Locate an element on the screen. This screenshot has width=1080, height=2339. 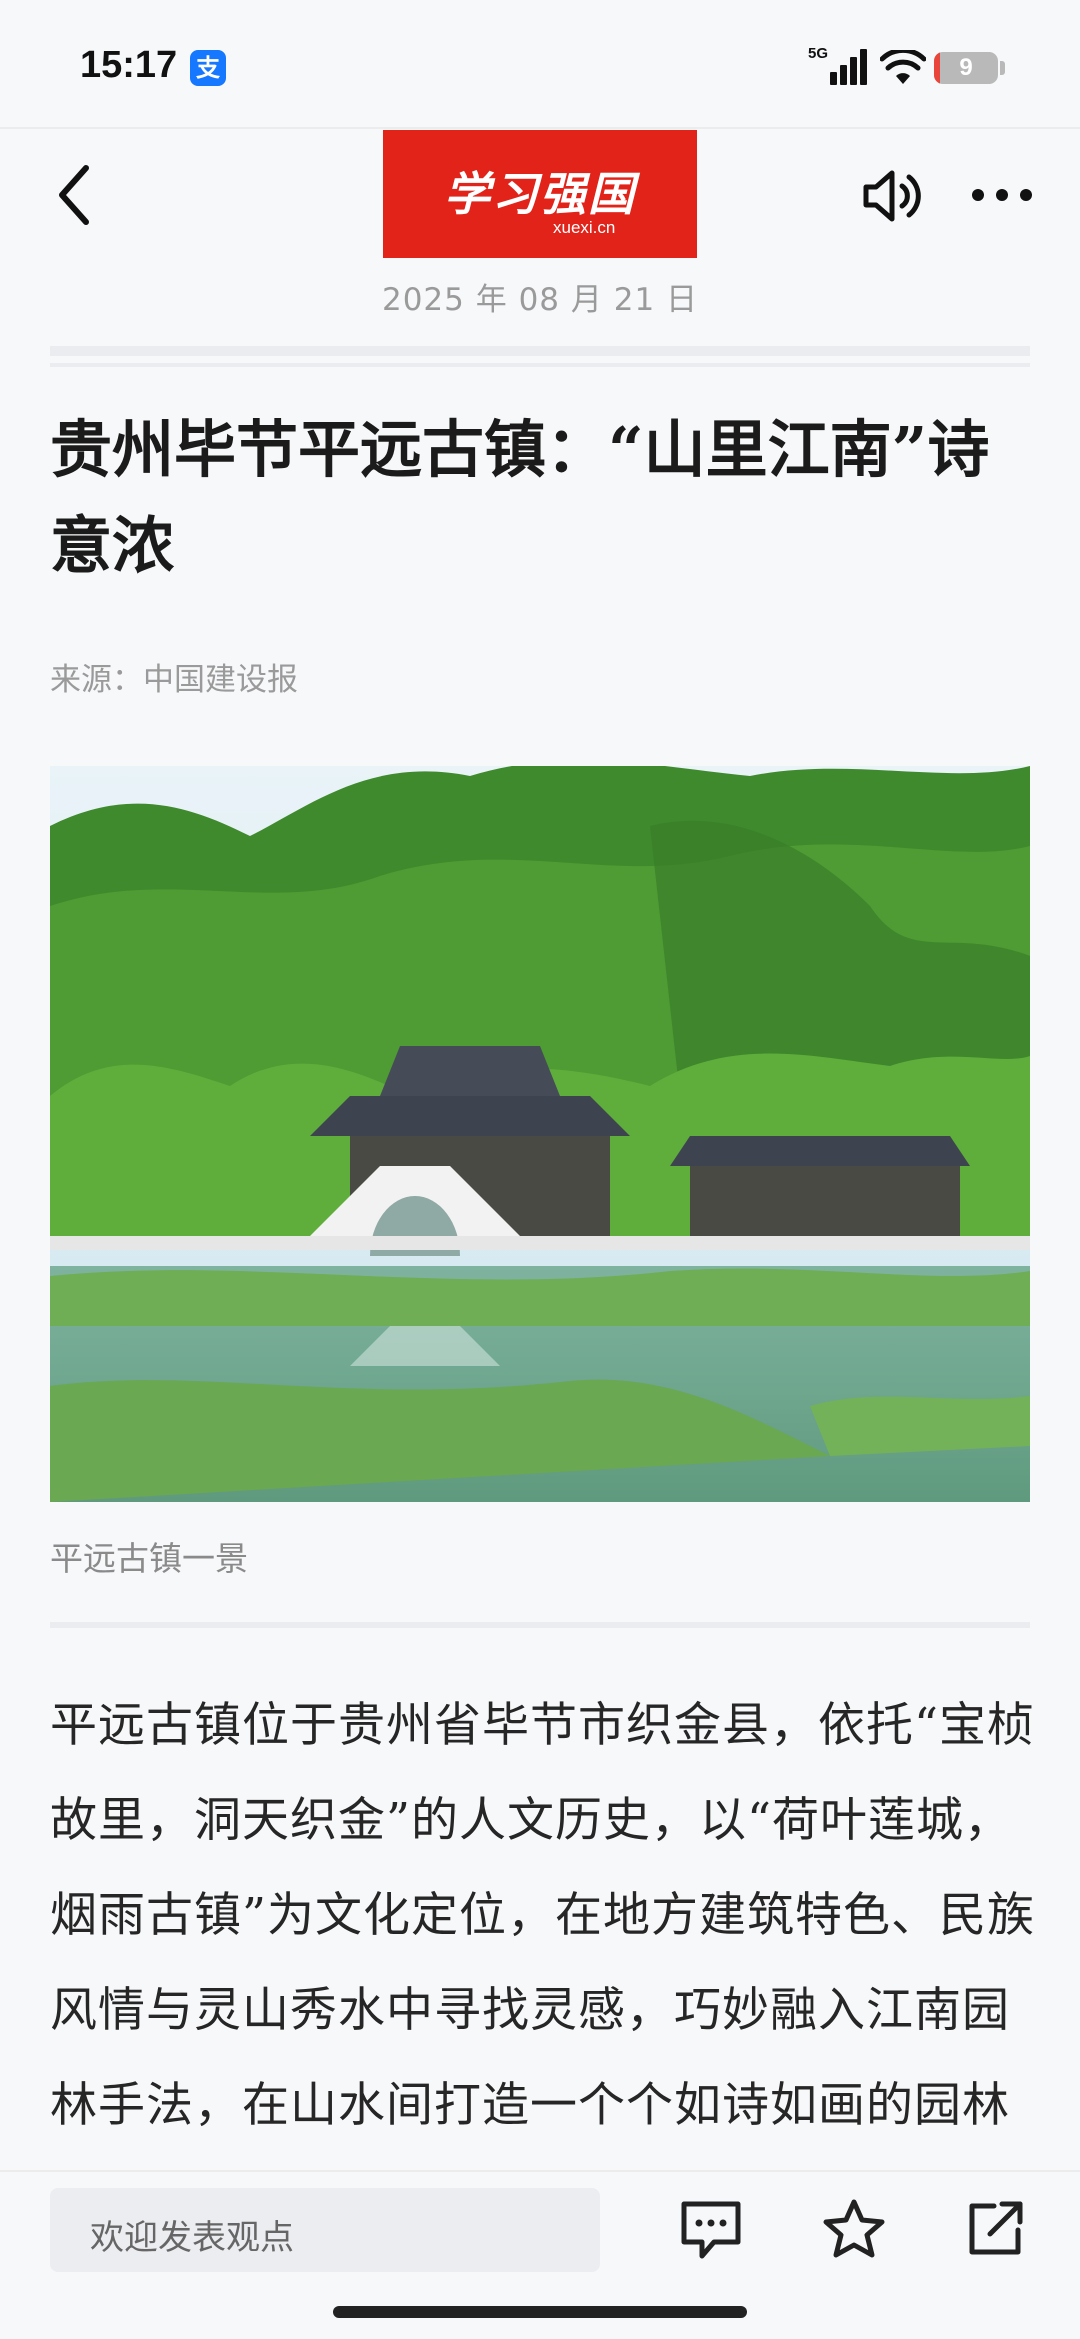
speaker-button is located at coordinates (892, 196).